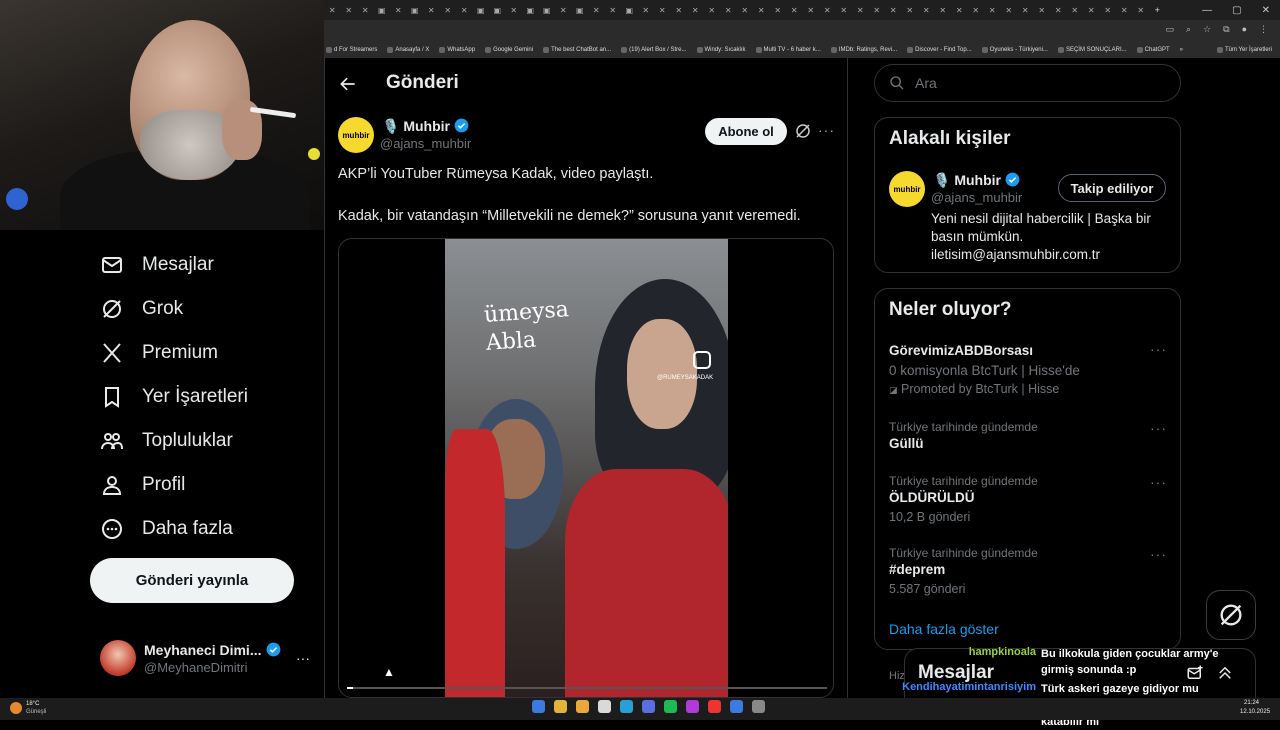 The image size is (1280, 730). I want to click on close-window-button: ✕, so click(1266, 10).